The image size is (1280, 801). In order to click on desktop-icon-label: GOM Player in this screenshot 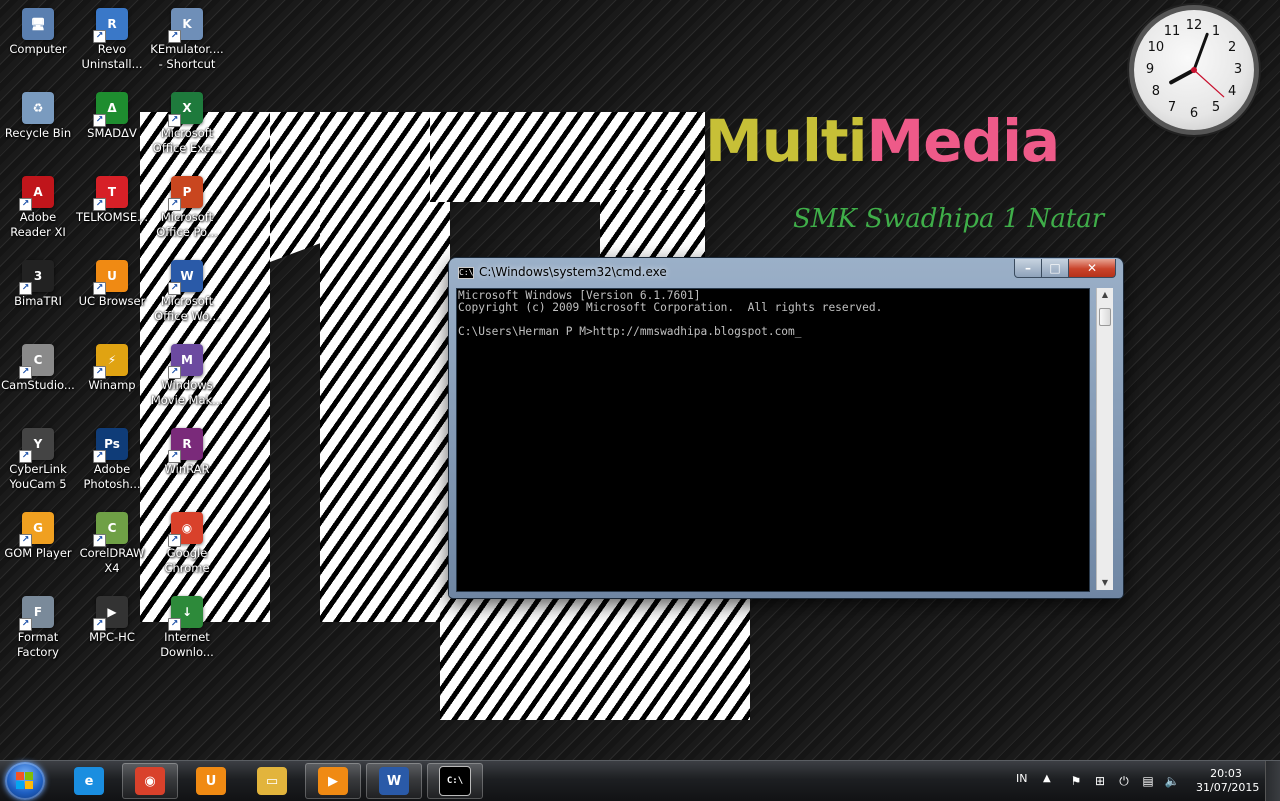, I will do `click(38, 553)`.